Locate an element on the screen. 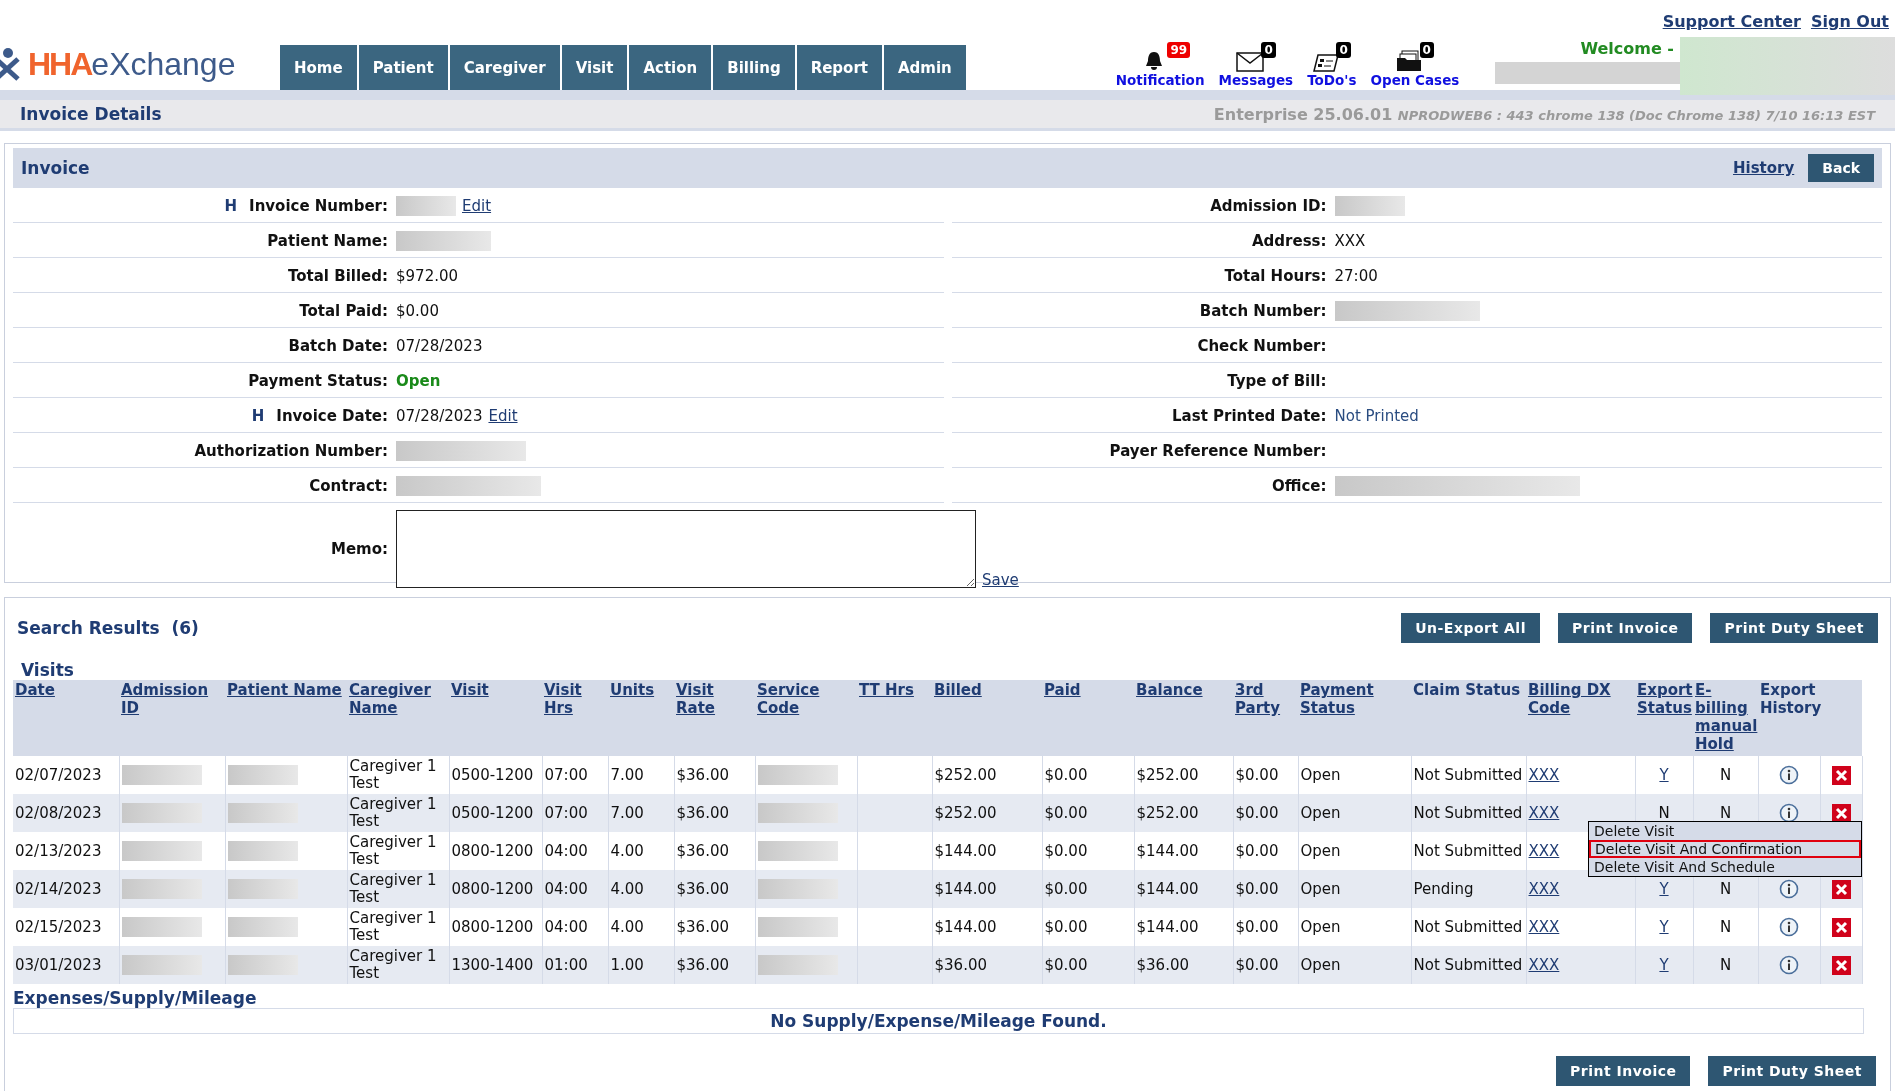 This screenshot has height=1091, width=1895. field-value: 27:00 is located at coordinates (1356, 275).